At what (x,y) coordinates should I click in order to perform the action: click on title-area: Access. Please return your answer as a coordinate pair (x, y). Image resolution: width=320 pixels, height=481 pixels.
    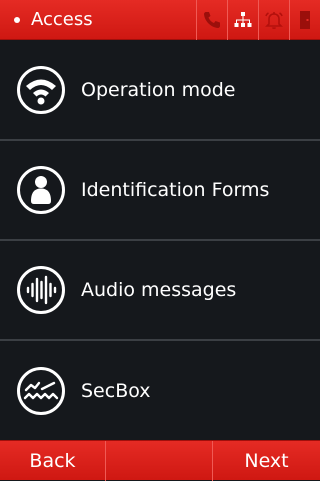
    Looking at the image, I should click on (46, 20).